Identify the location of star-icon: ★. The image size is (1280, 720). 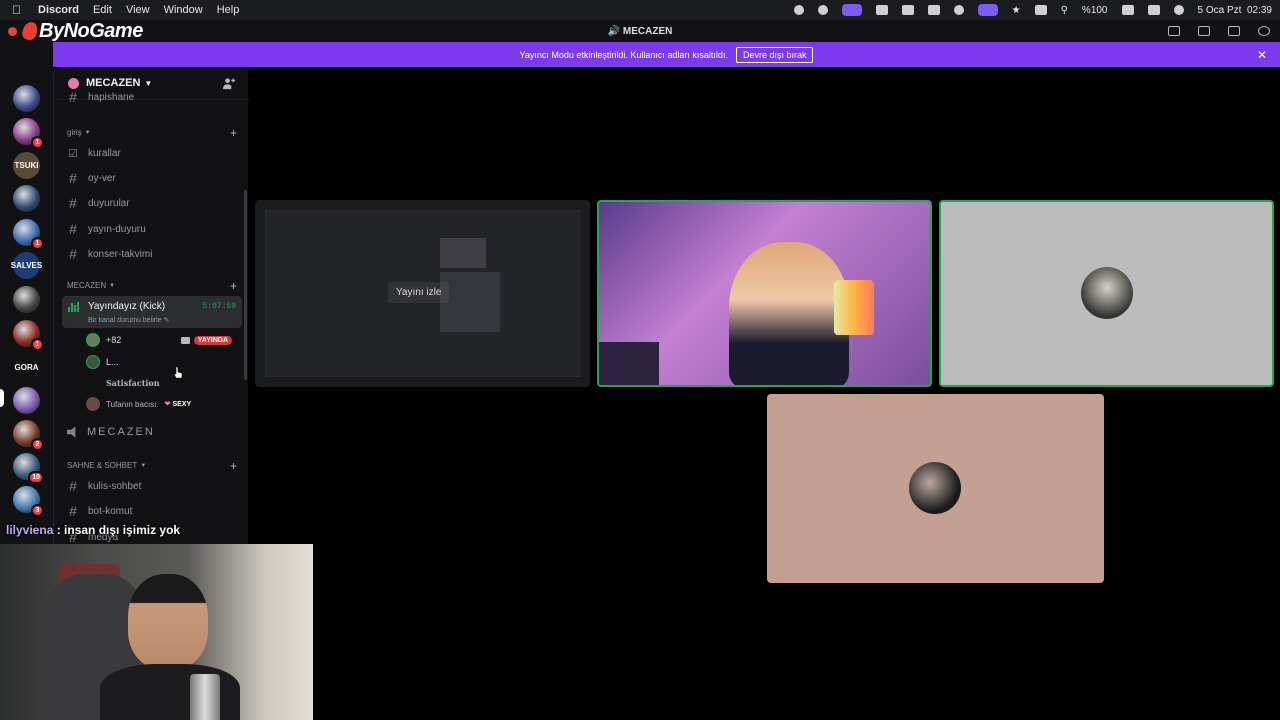
(1016, 10).